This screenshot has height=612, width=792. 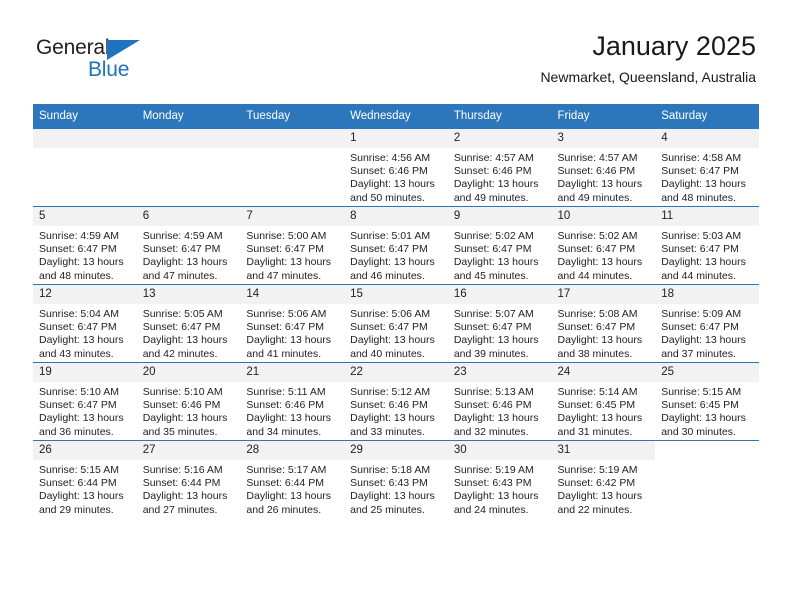 What do you see at coordinates (85, 116) in the screenshot?
I see `weekday-header-sunday: Sunday` at bounding box center [85, 116].